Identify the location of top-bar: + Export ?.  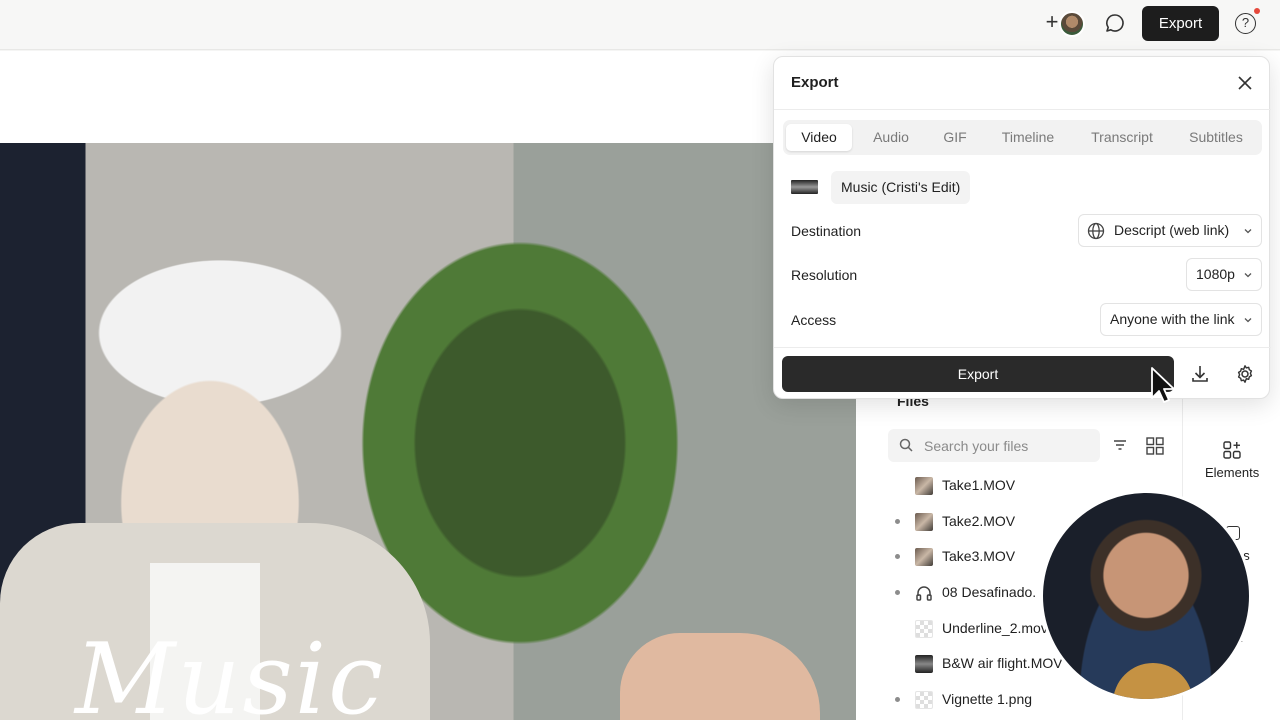
(640, 25).